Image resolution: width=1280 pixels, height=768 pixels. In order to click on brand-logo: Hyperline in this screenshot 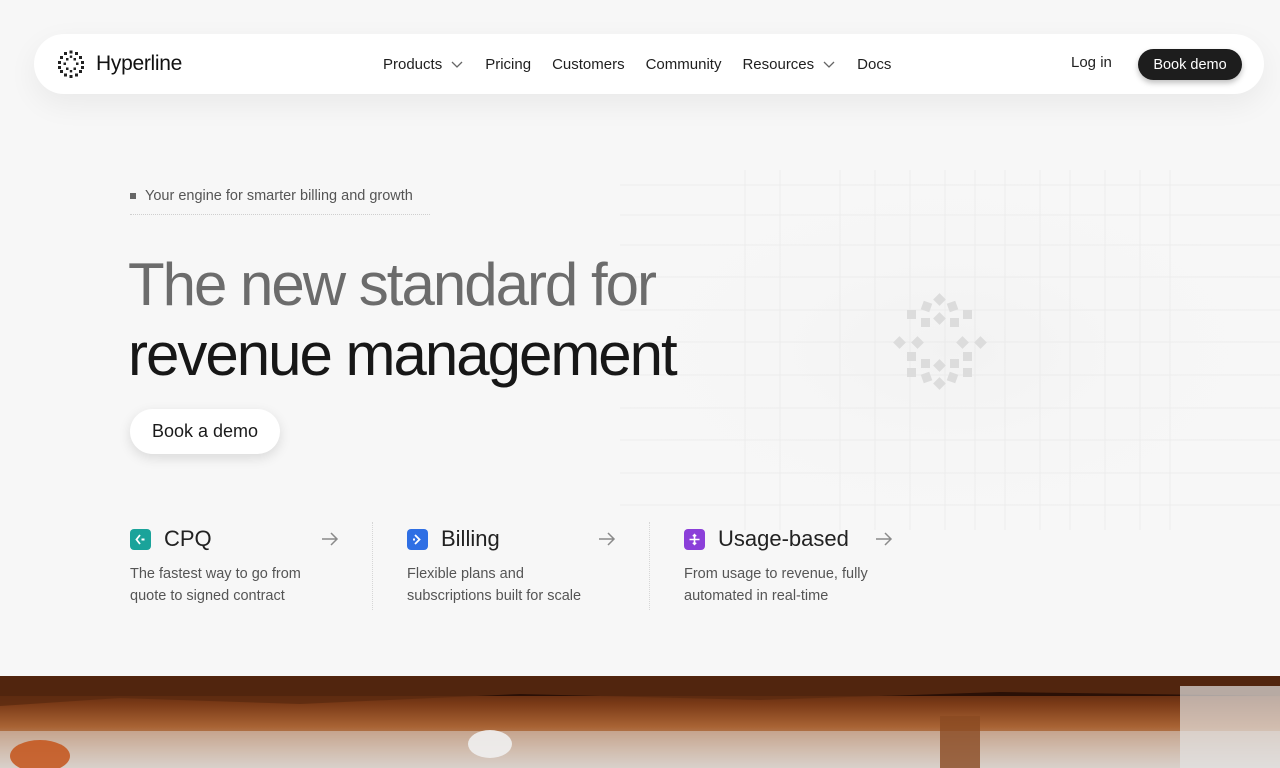, I will do `click(119, 64)`.